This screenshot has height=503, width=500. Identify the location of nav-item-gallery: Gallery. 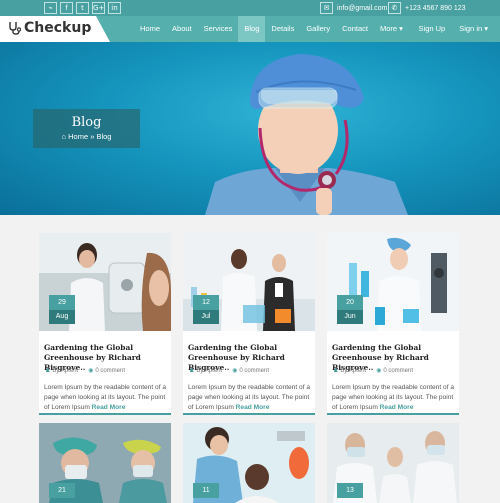
(318, 29).